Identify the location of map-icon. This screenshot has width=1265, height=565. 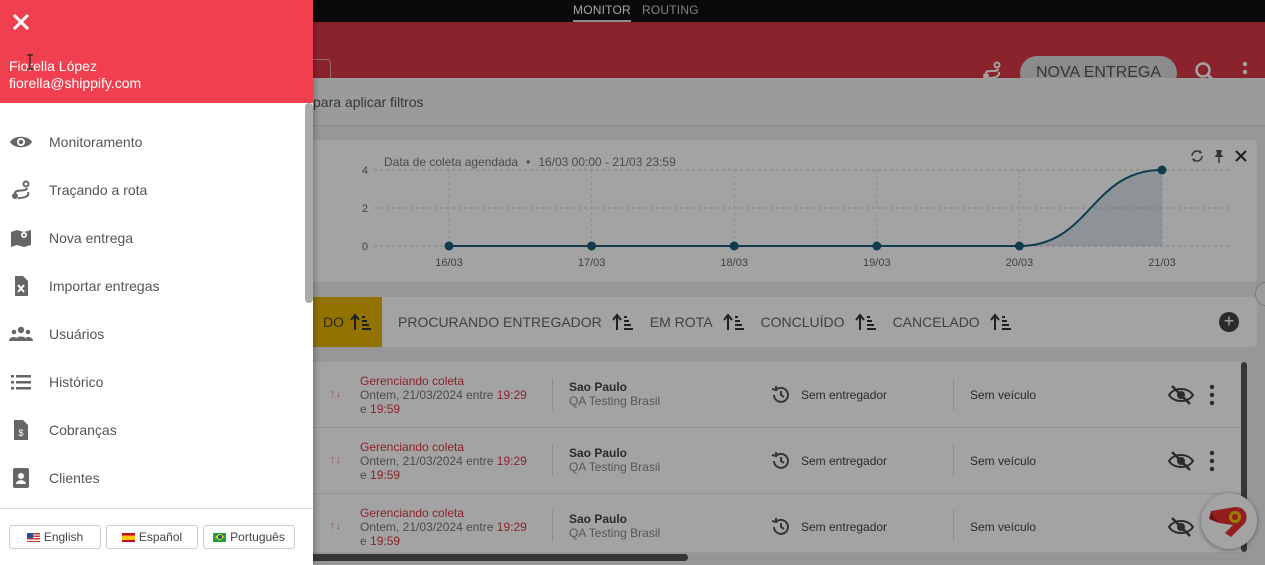
(21, 238).